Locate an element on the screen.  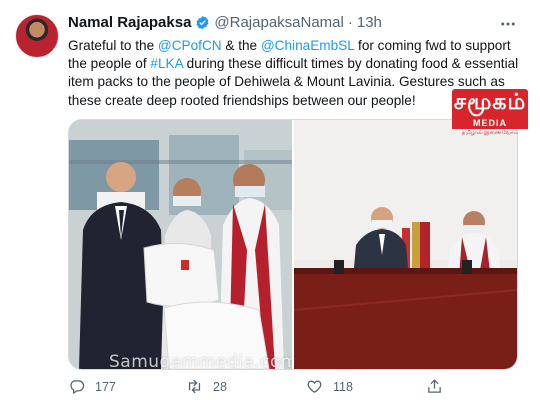
avatar is located at coordinates (37, 36).